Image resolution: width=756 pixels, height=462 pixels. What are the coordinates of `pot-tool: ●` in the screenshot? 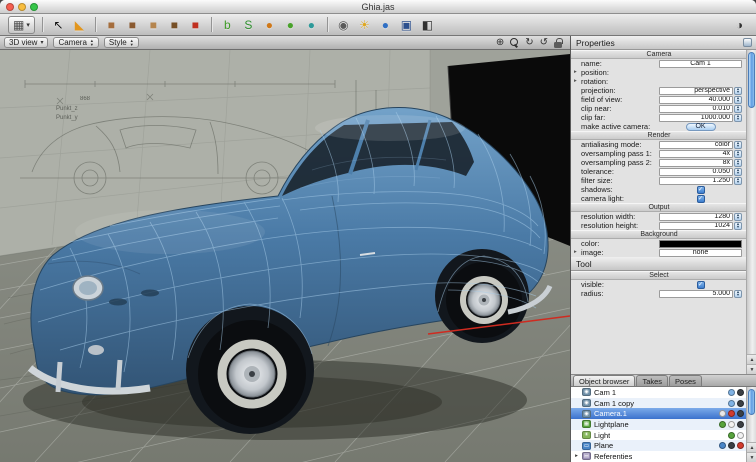 It's located at (269, 25).